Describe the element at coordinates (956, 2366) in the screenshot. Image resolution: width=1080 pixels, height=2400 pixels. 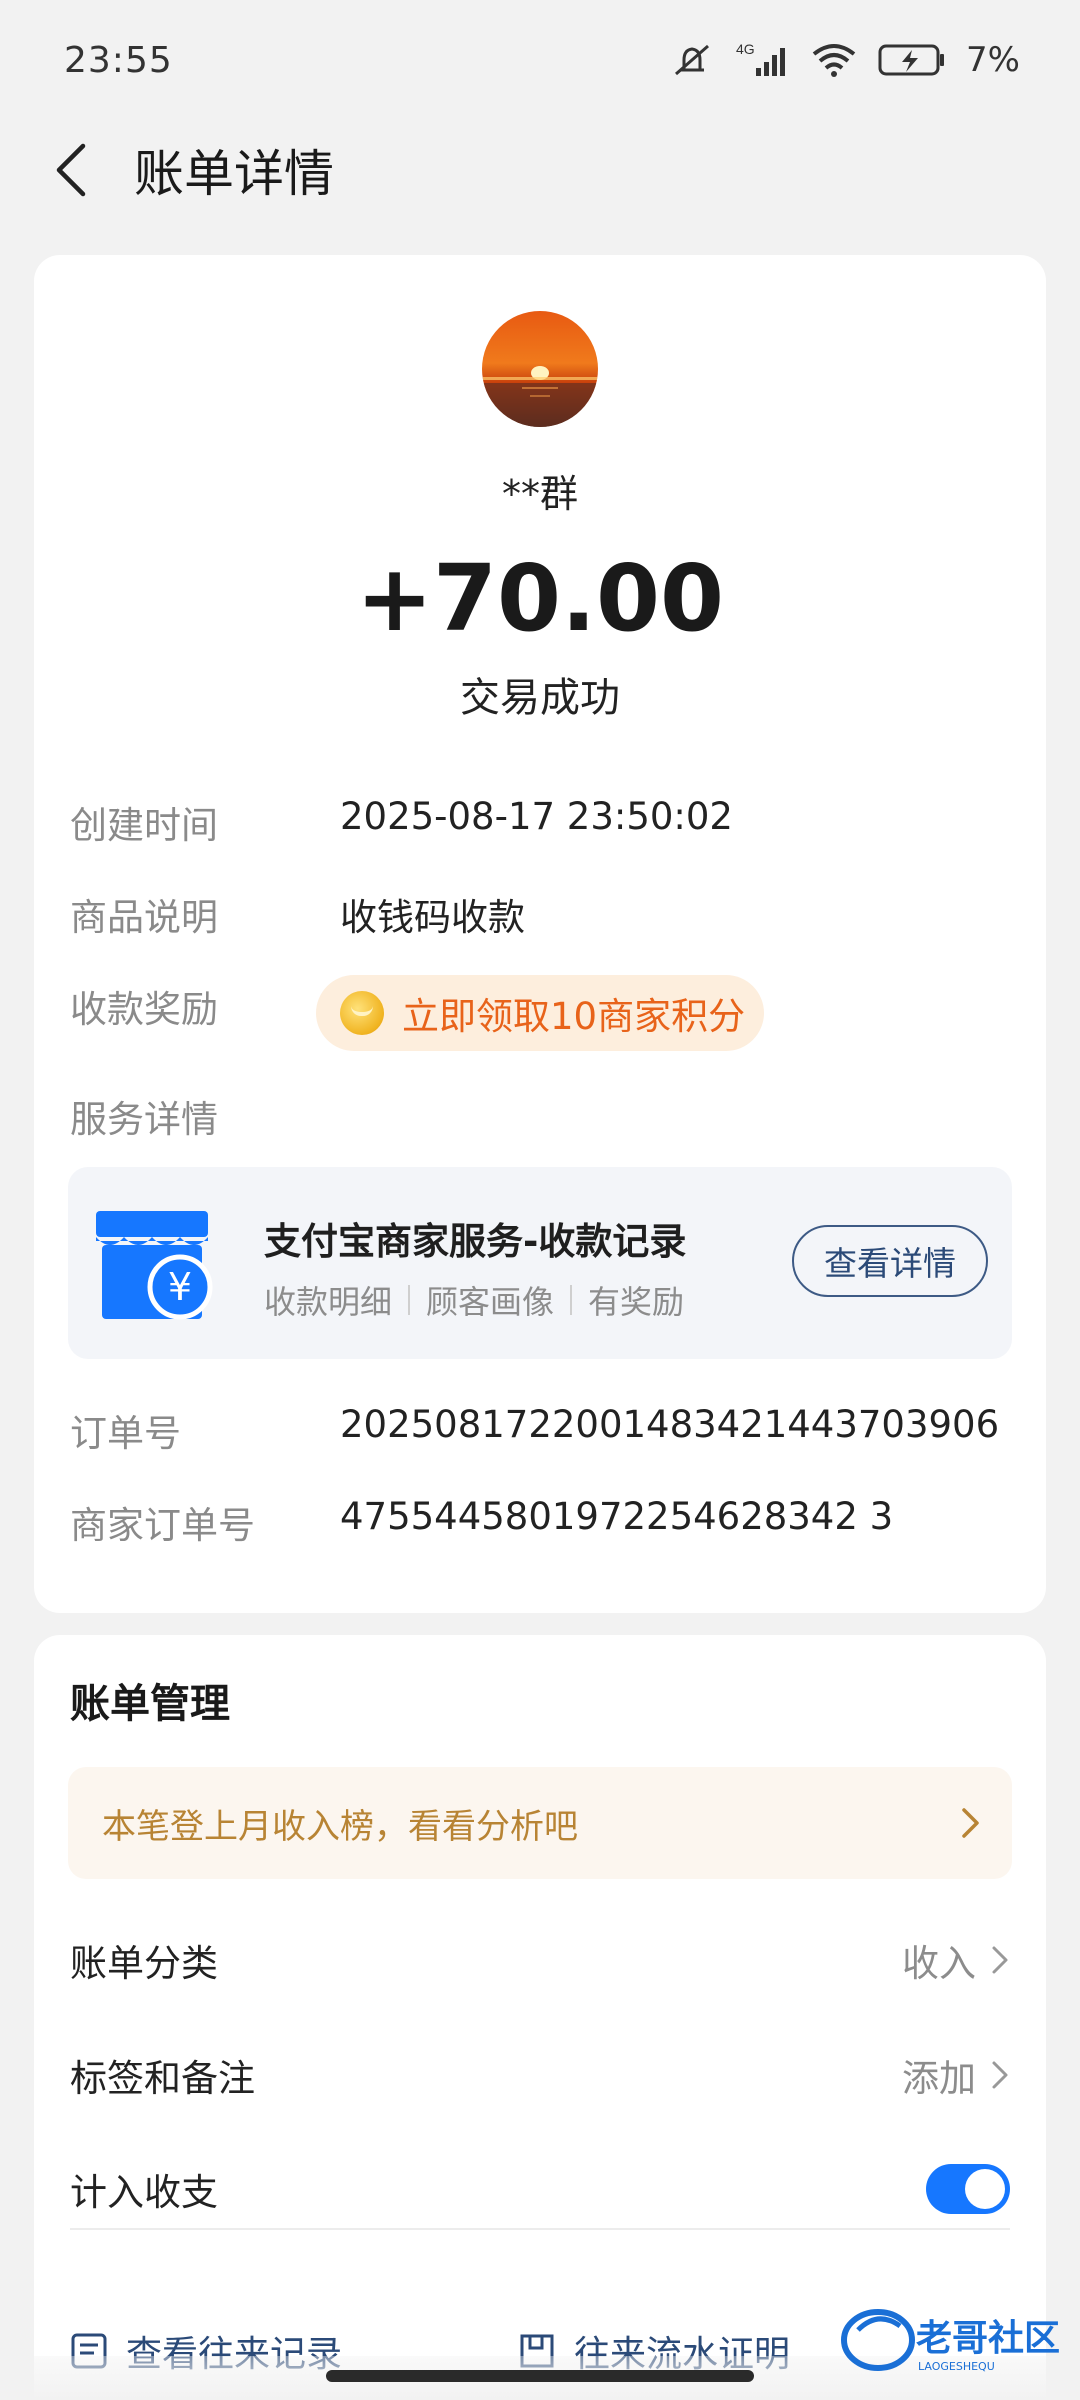
I see `watermark-subtext: LAOGESHEQU` at that location.